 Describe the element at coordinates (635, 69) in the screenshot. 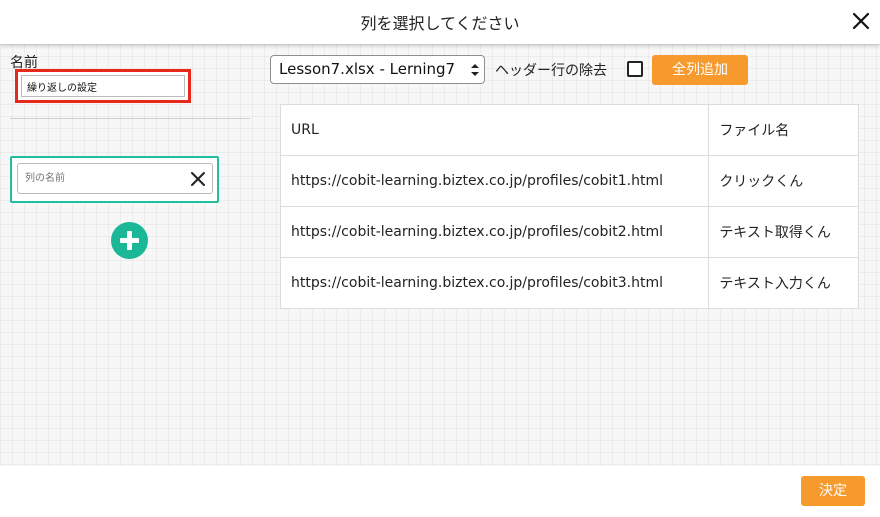

I see `header-exclude-checkbox` at that location.